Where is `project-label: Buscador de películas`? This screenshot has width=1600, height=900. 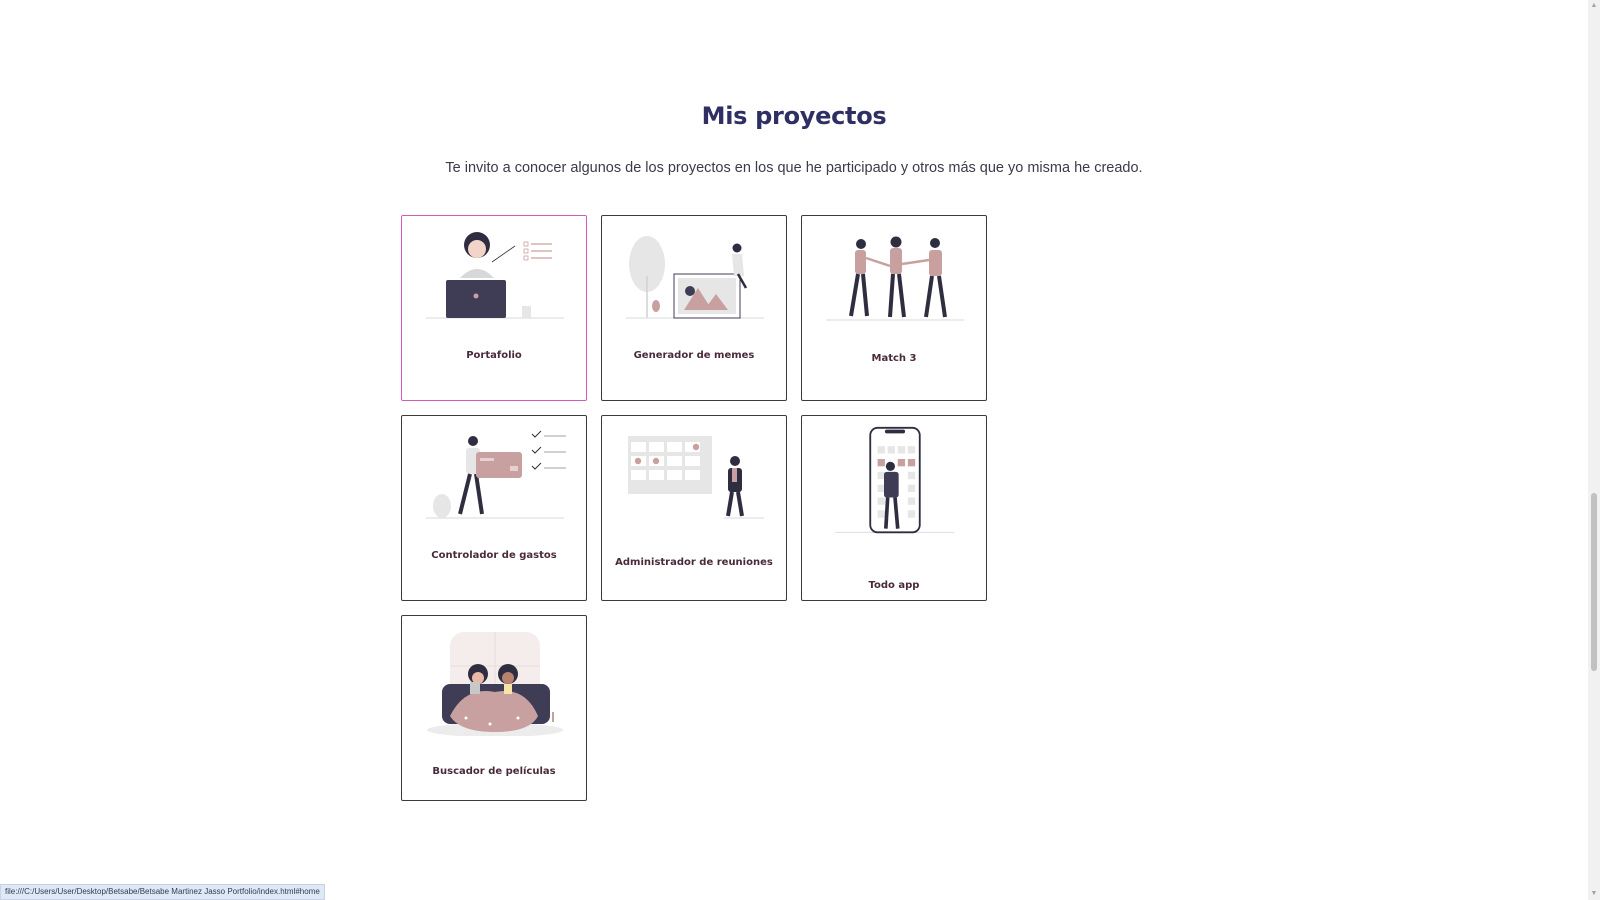 project-label: Buscador de películas is located at coordinates (494, 771).